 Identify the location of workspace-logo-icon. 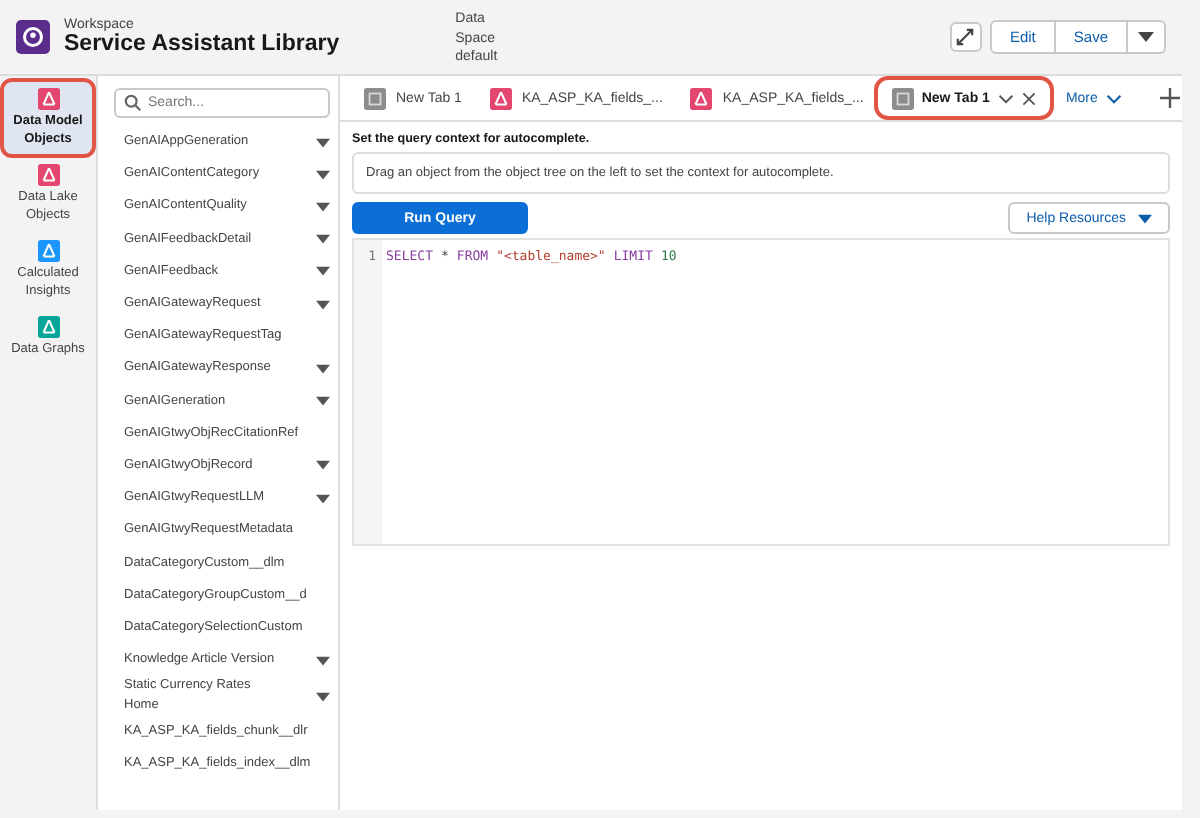
(33, 37).